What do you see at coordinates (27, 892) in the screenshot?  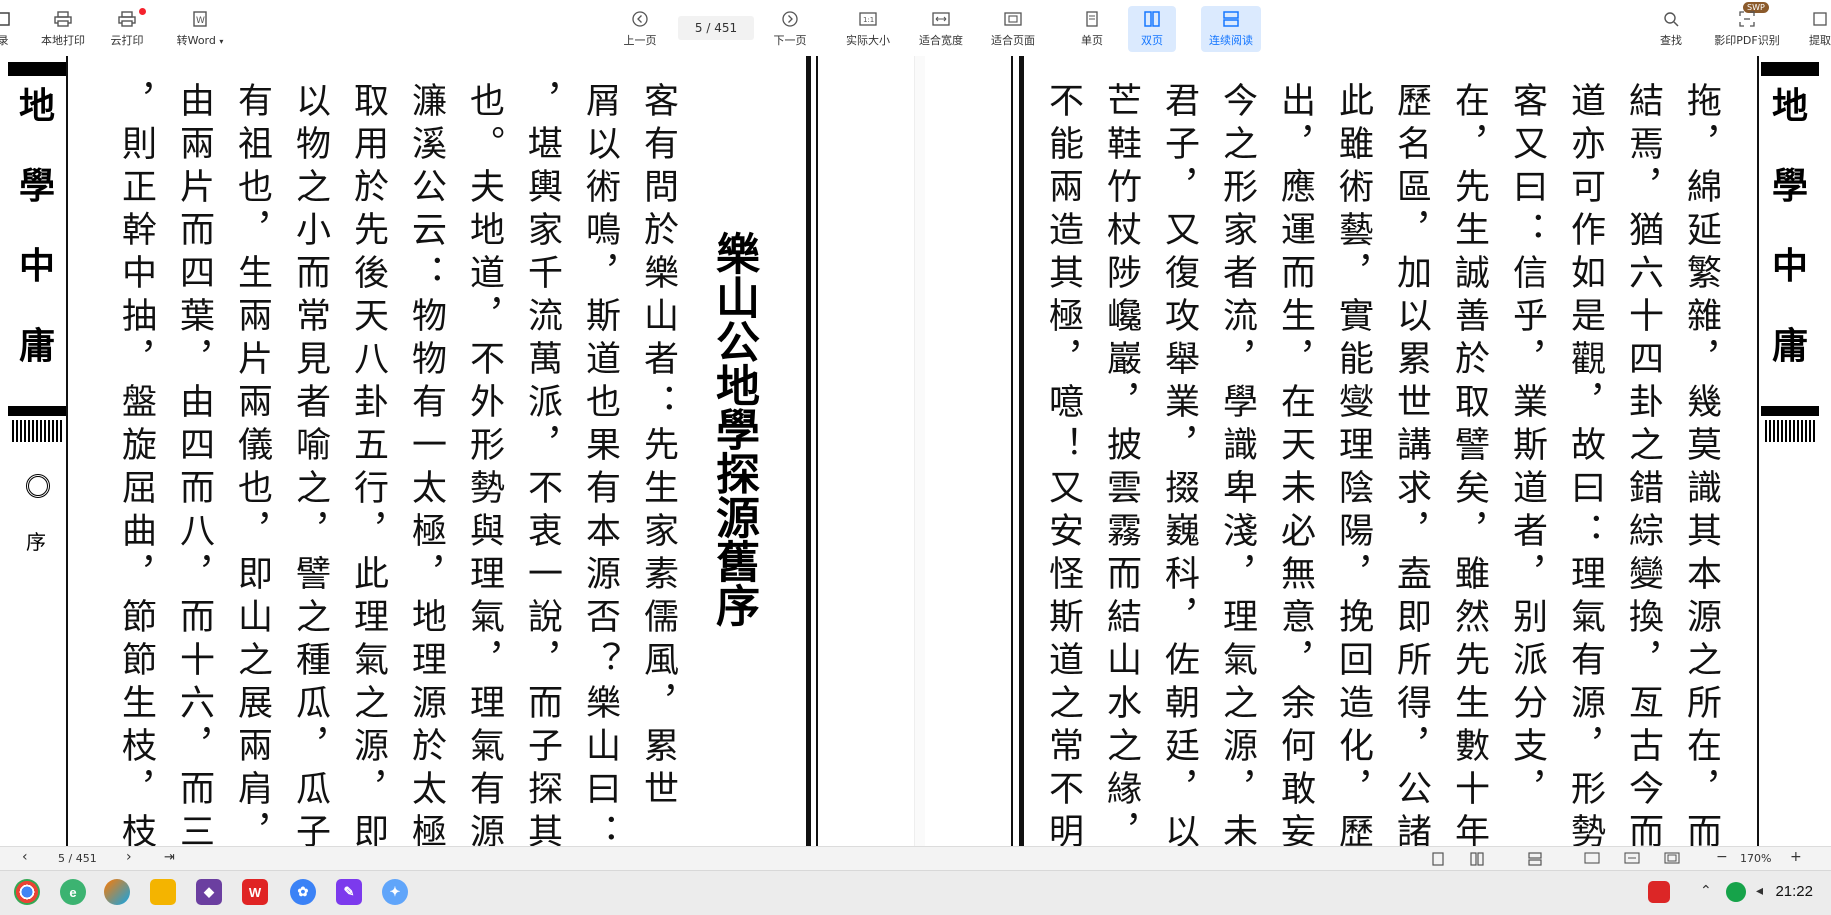 I see `chrome-icon` at bounding box center [27, 892].